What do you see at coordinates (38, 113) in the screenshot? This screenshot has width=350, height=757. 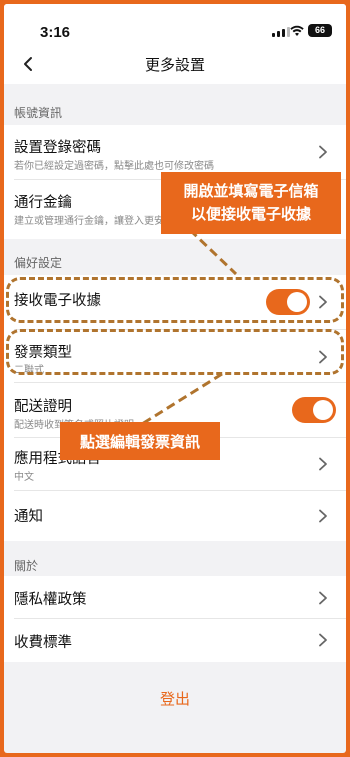 I see `section-header-account: 帳號資訊` at bounding box center [38, 113].